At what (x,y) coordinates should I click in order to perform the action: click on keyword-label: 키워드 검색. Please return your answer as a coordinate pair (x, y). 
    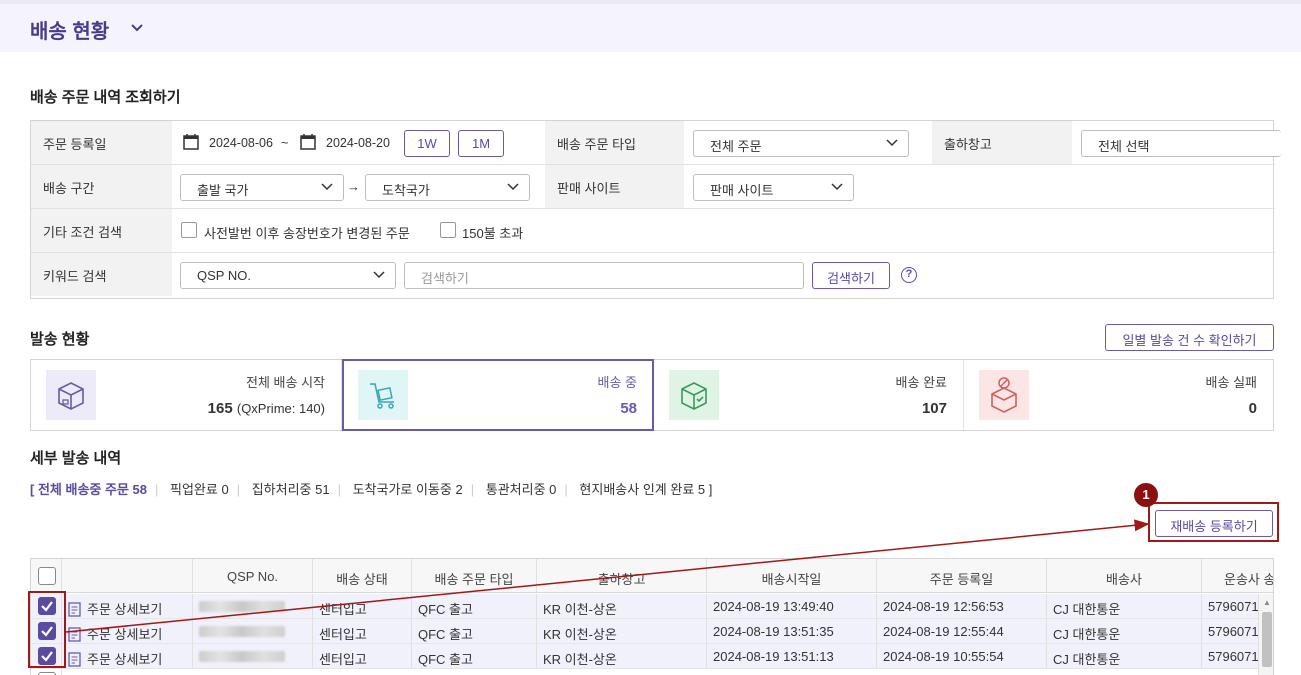
    Looking at the image, I should click on (101, 274).